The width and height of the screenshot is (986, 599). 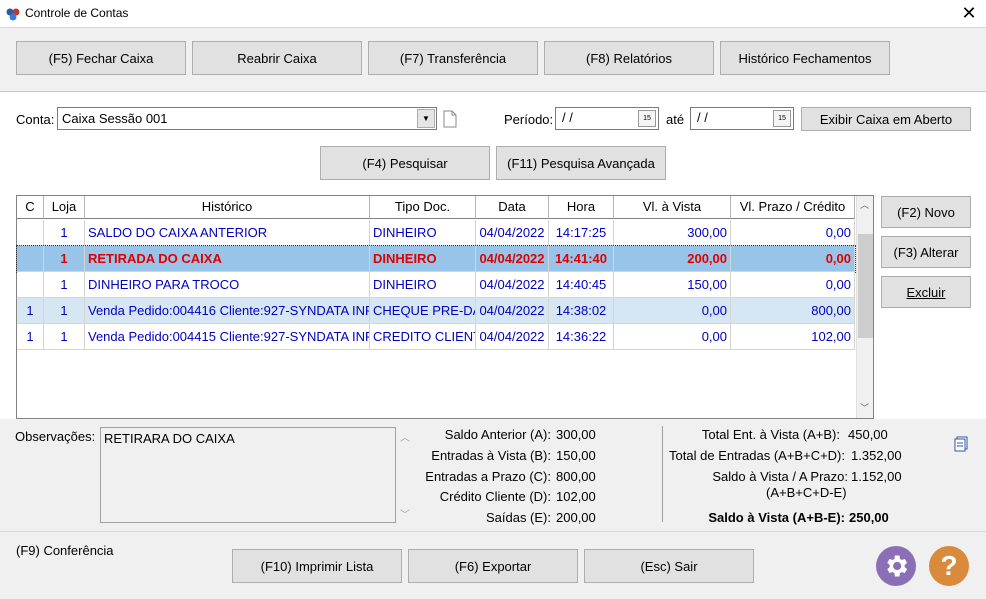 What do you see at coordinates (576, 455) in the screenshot?
I see `summary-value: 150,00` at bounding box center [576, 455].